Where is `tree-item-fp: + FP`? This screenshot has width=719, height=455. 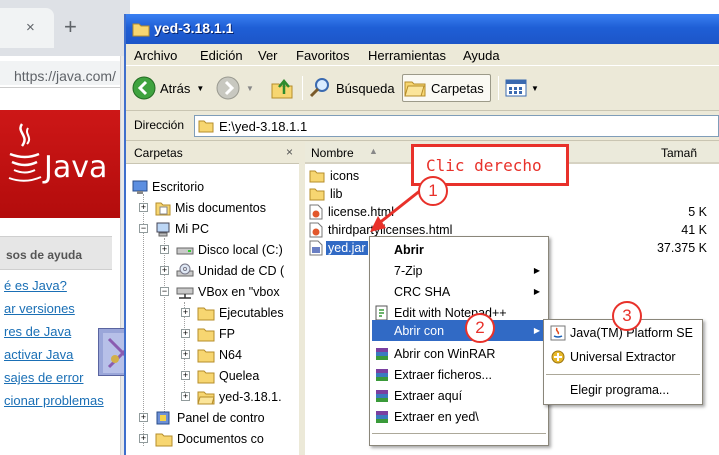
tree-item-fp: + FP is located at coordinates (208, 333).